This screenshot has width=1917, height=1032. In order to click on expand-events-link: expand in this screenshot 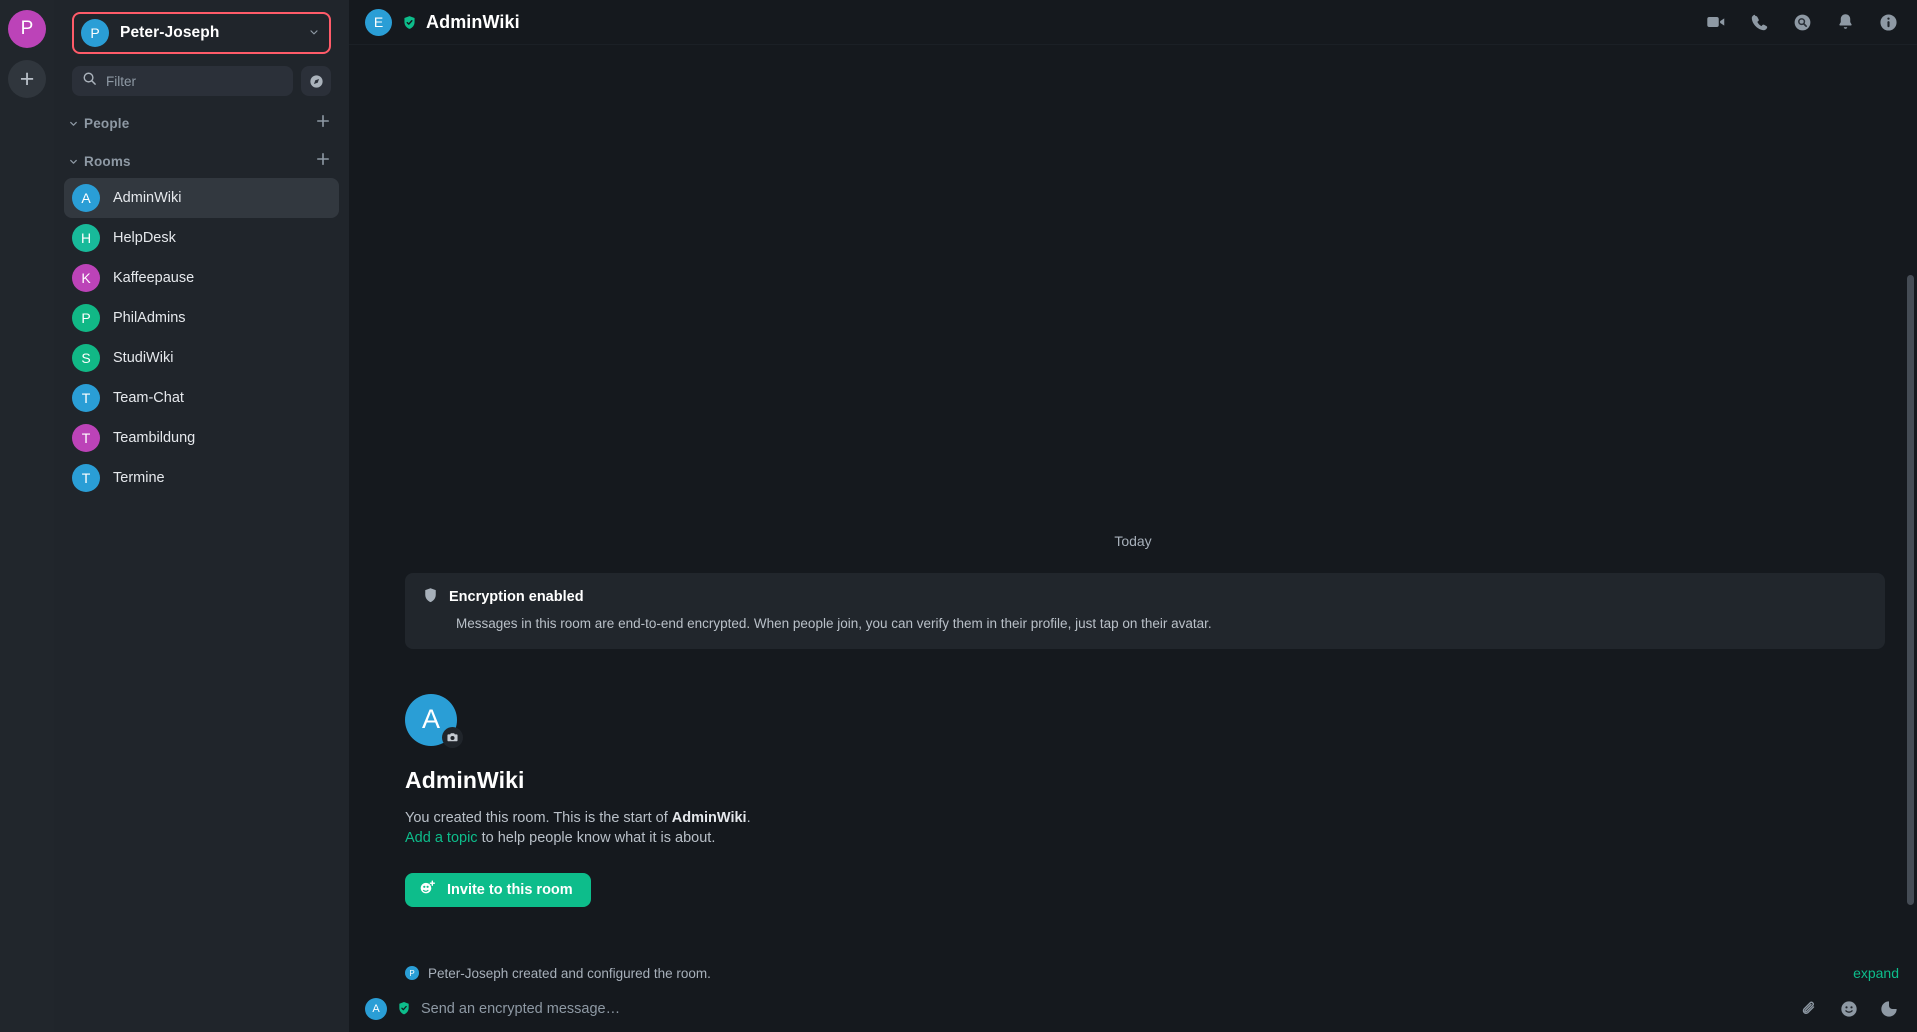, I will do `click(1876, 973)`.